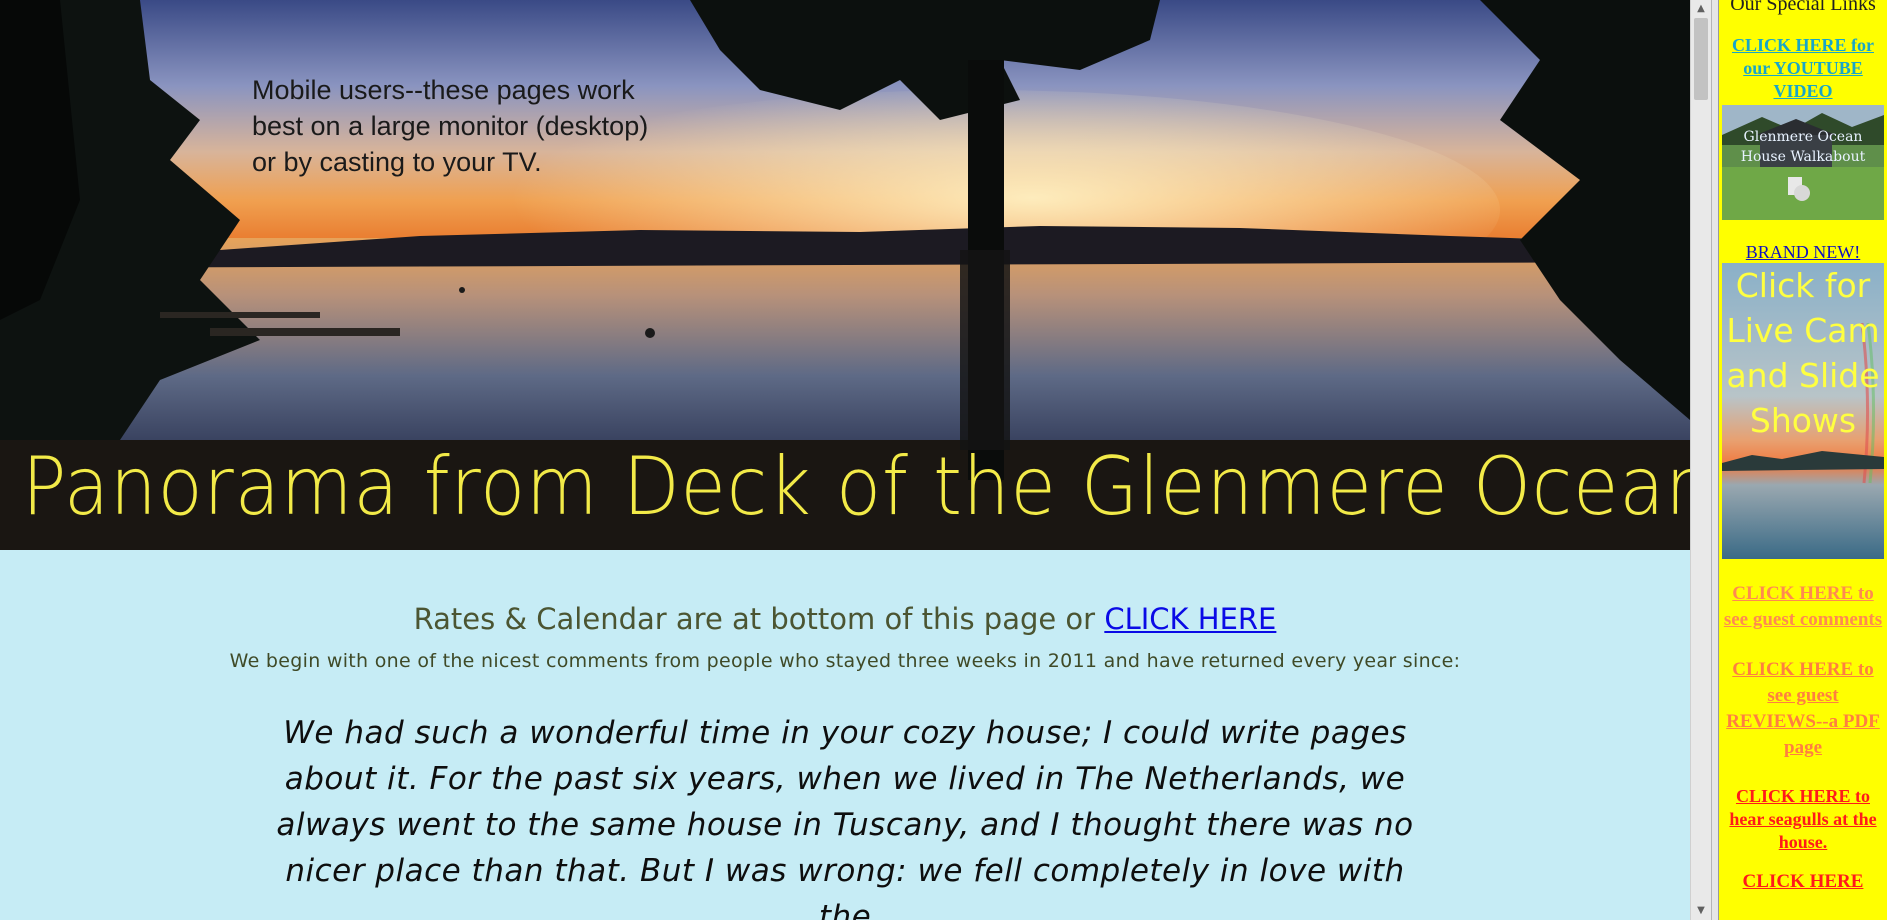 The width and height of the screenshot is (1887, 920). I want to click on live-cam-slideshow-button: Click for Live Cam and Slide Shows, so click(1803, 411).